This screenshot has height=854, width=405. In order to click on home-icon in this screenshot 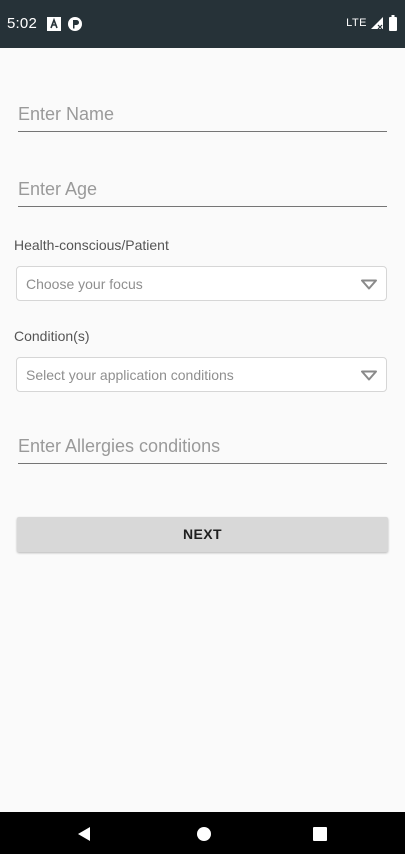, I will do `click(204, 834)`.